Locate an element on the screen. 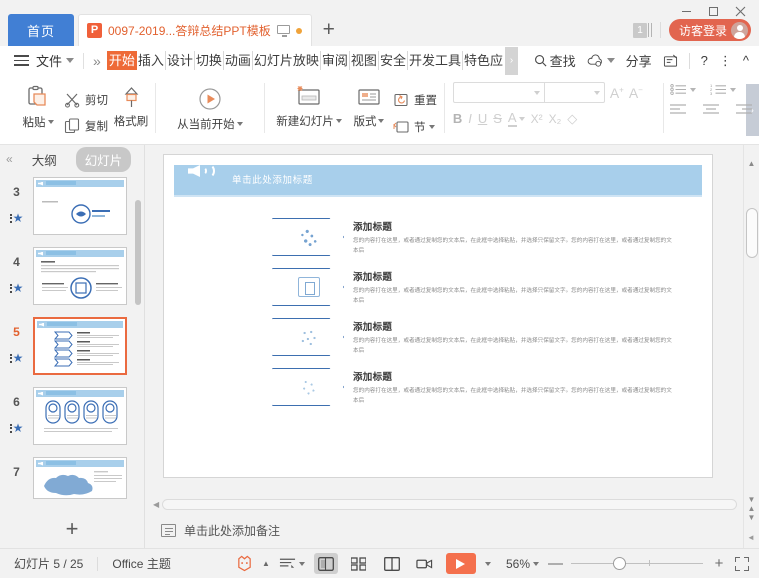 This screenshot has width=759, height=578. fit-to-window-button is located at coordinates (742, 563).